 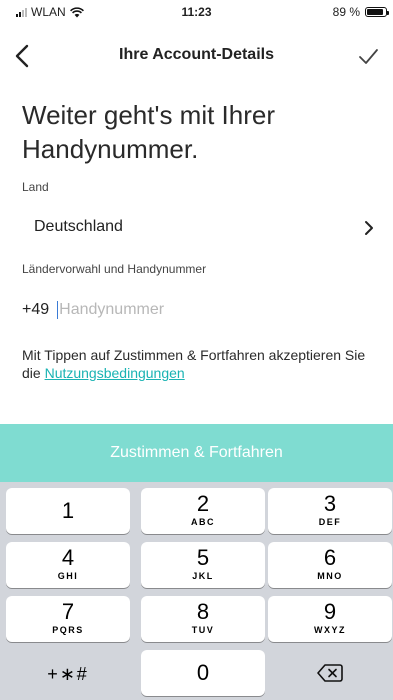 I want to click on key-9: 9 WXYZ, so click(x=330, y=619).